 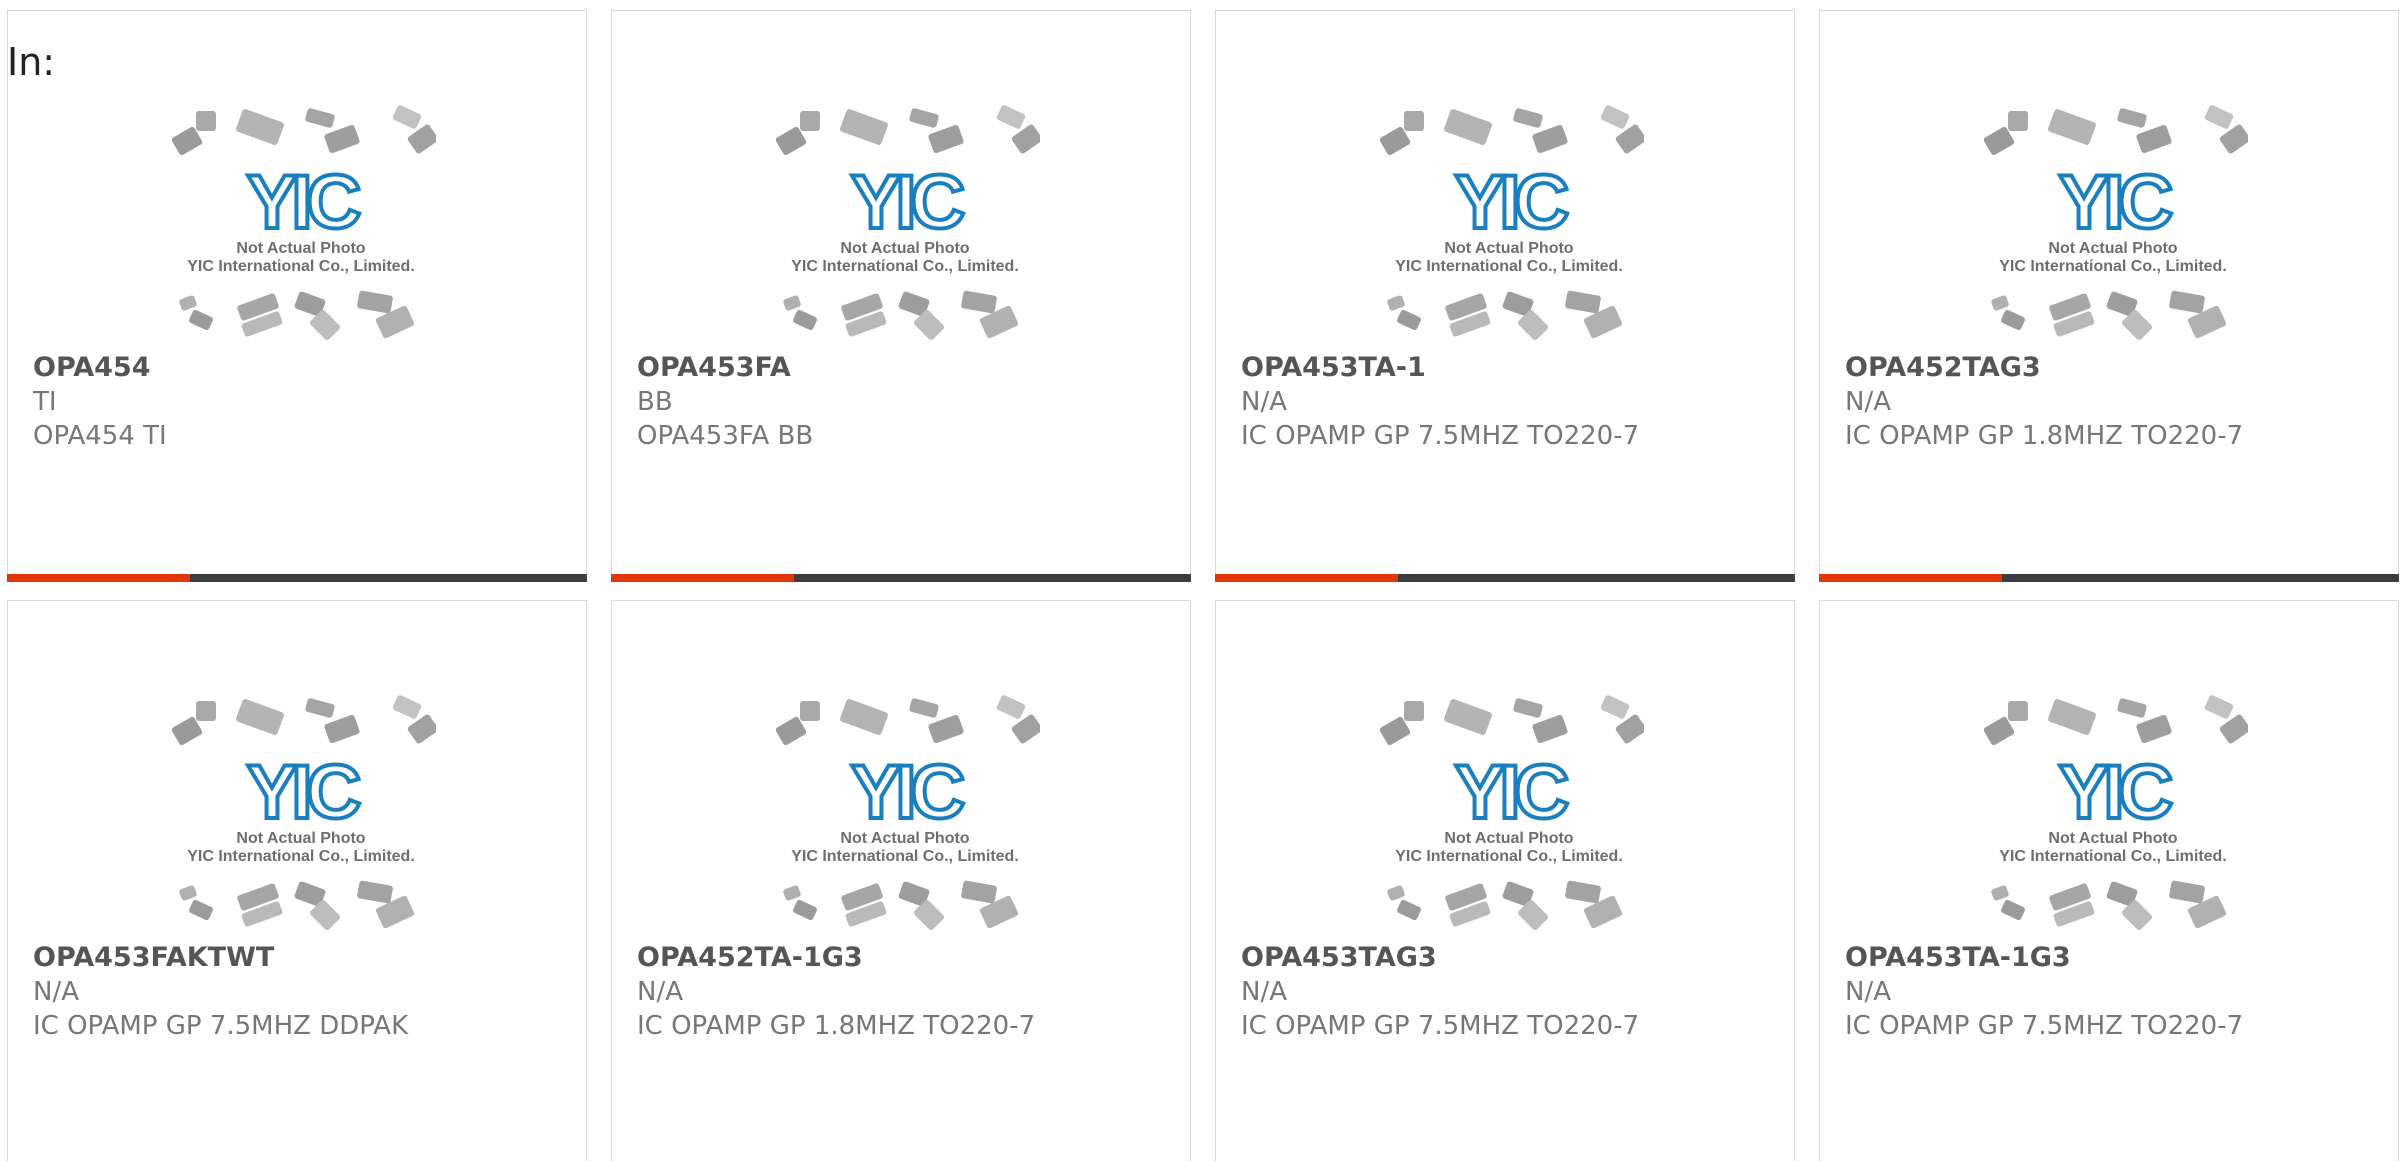 I want to click on part-number-link: OPA452TAG3, so click(x=2116, y=368).